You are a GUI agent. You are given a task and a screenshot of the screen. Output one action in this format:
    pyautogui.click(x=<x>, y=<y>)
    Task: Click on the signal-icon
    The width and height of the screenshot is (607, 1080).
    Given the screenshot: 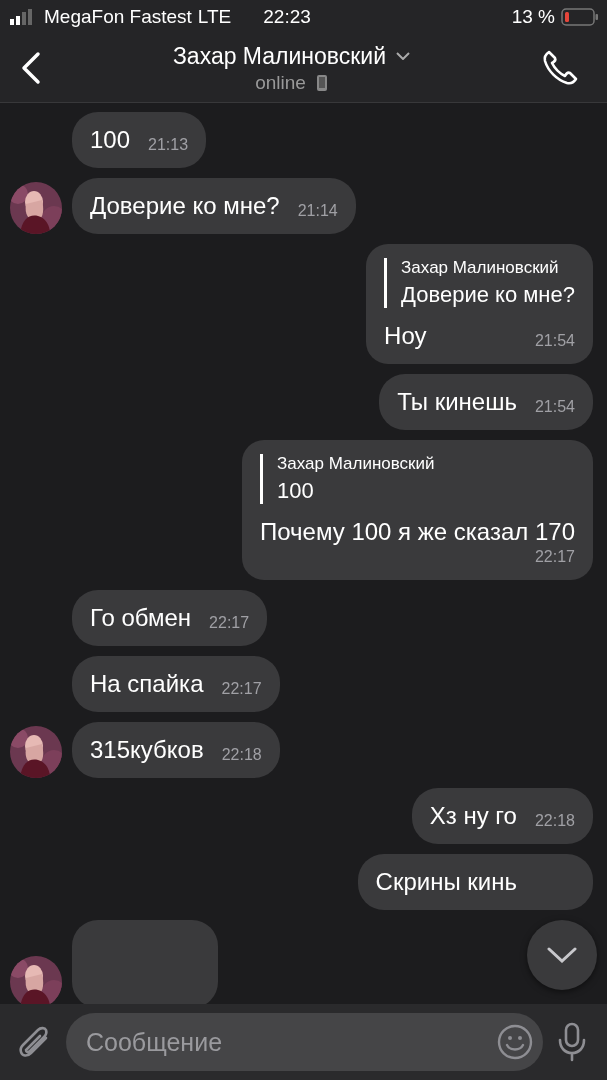 What is the action you would take?
    pyautogui.click(x=22, y=17)
    